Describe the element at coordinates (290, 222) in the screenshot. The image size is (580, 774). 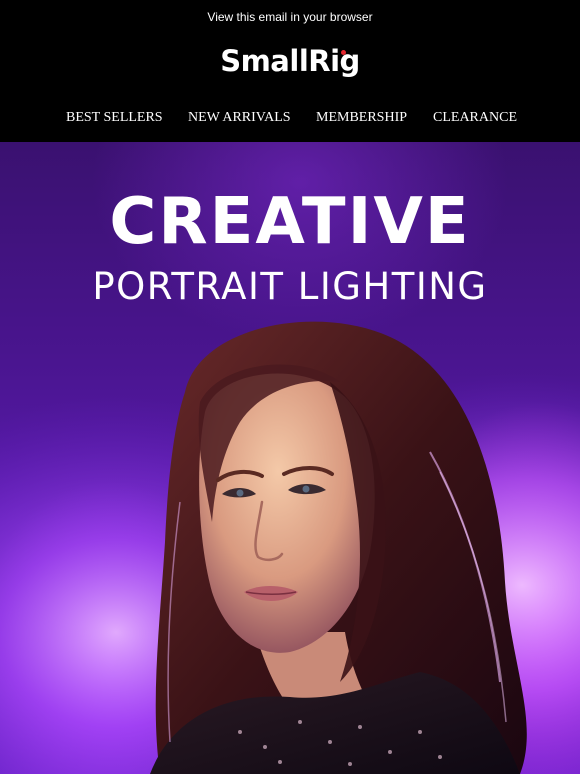
I see `hero-headline: CREATIVE` at that location.